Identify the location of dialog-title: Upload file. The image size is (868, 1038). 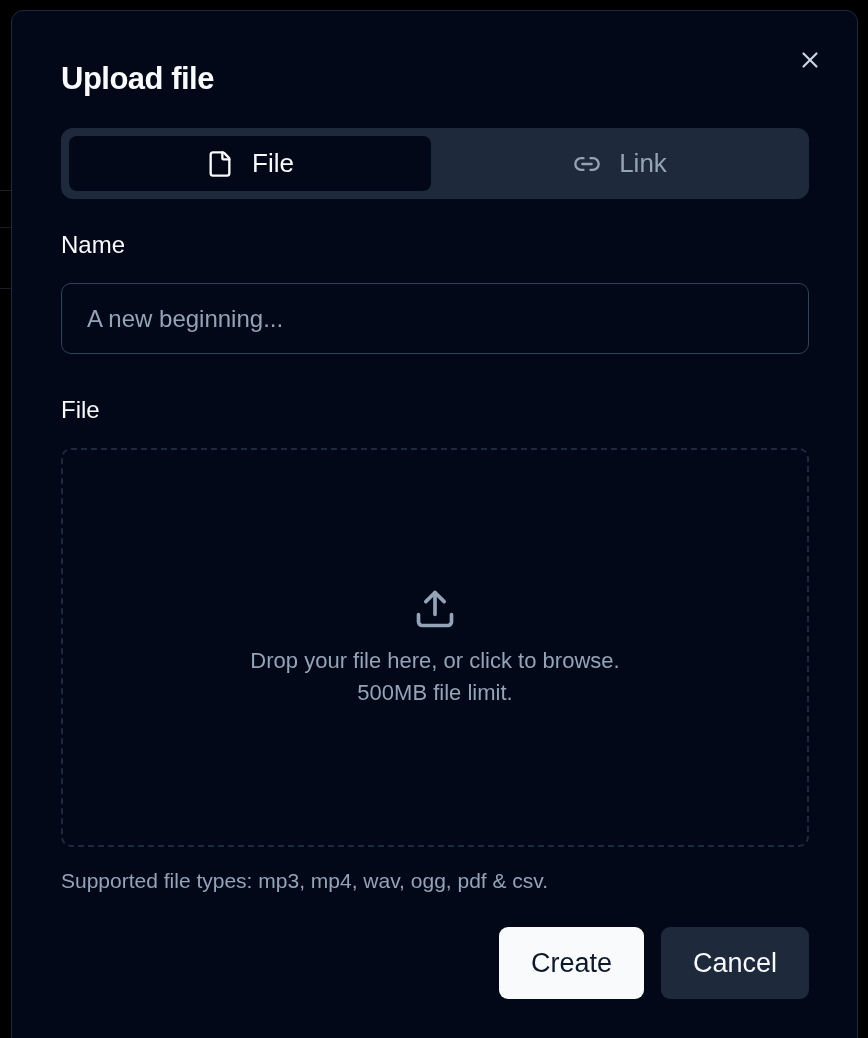
(138, 79).